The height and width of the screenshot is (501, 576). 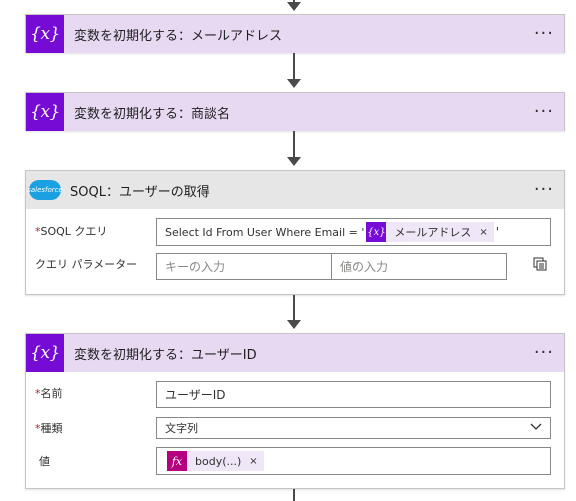 I want to click on action-card-init-deal: {x} 変数を初期化する：商談名 ···, so click(x=295, y=111).